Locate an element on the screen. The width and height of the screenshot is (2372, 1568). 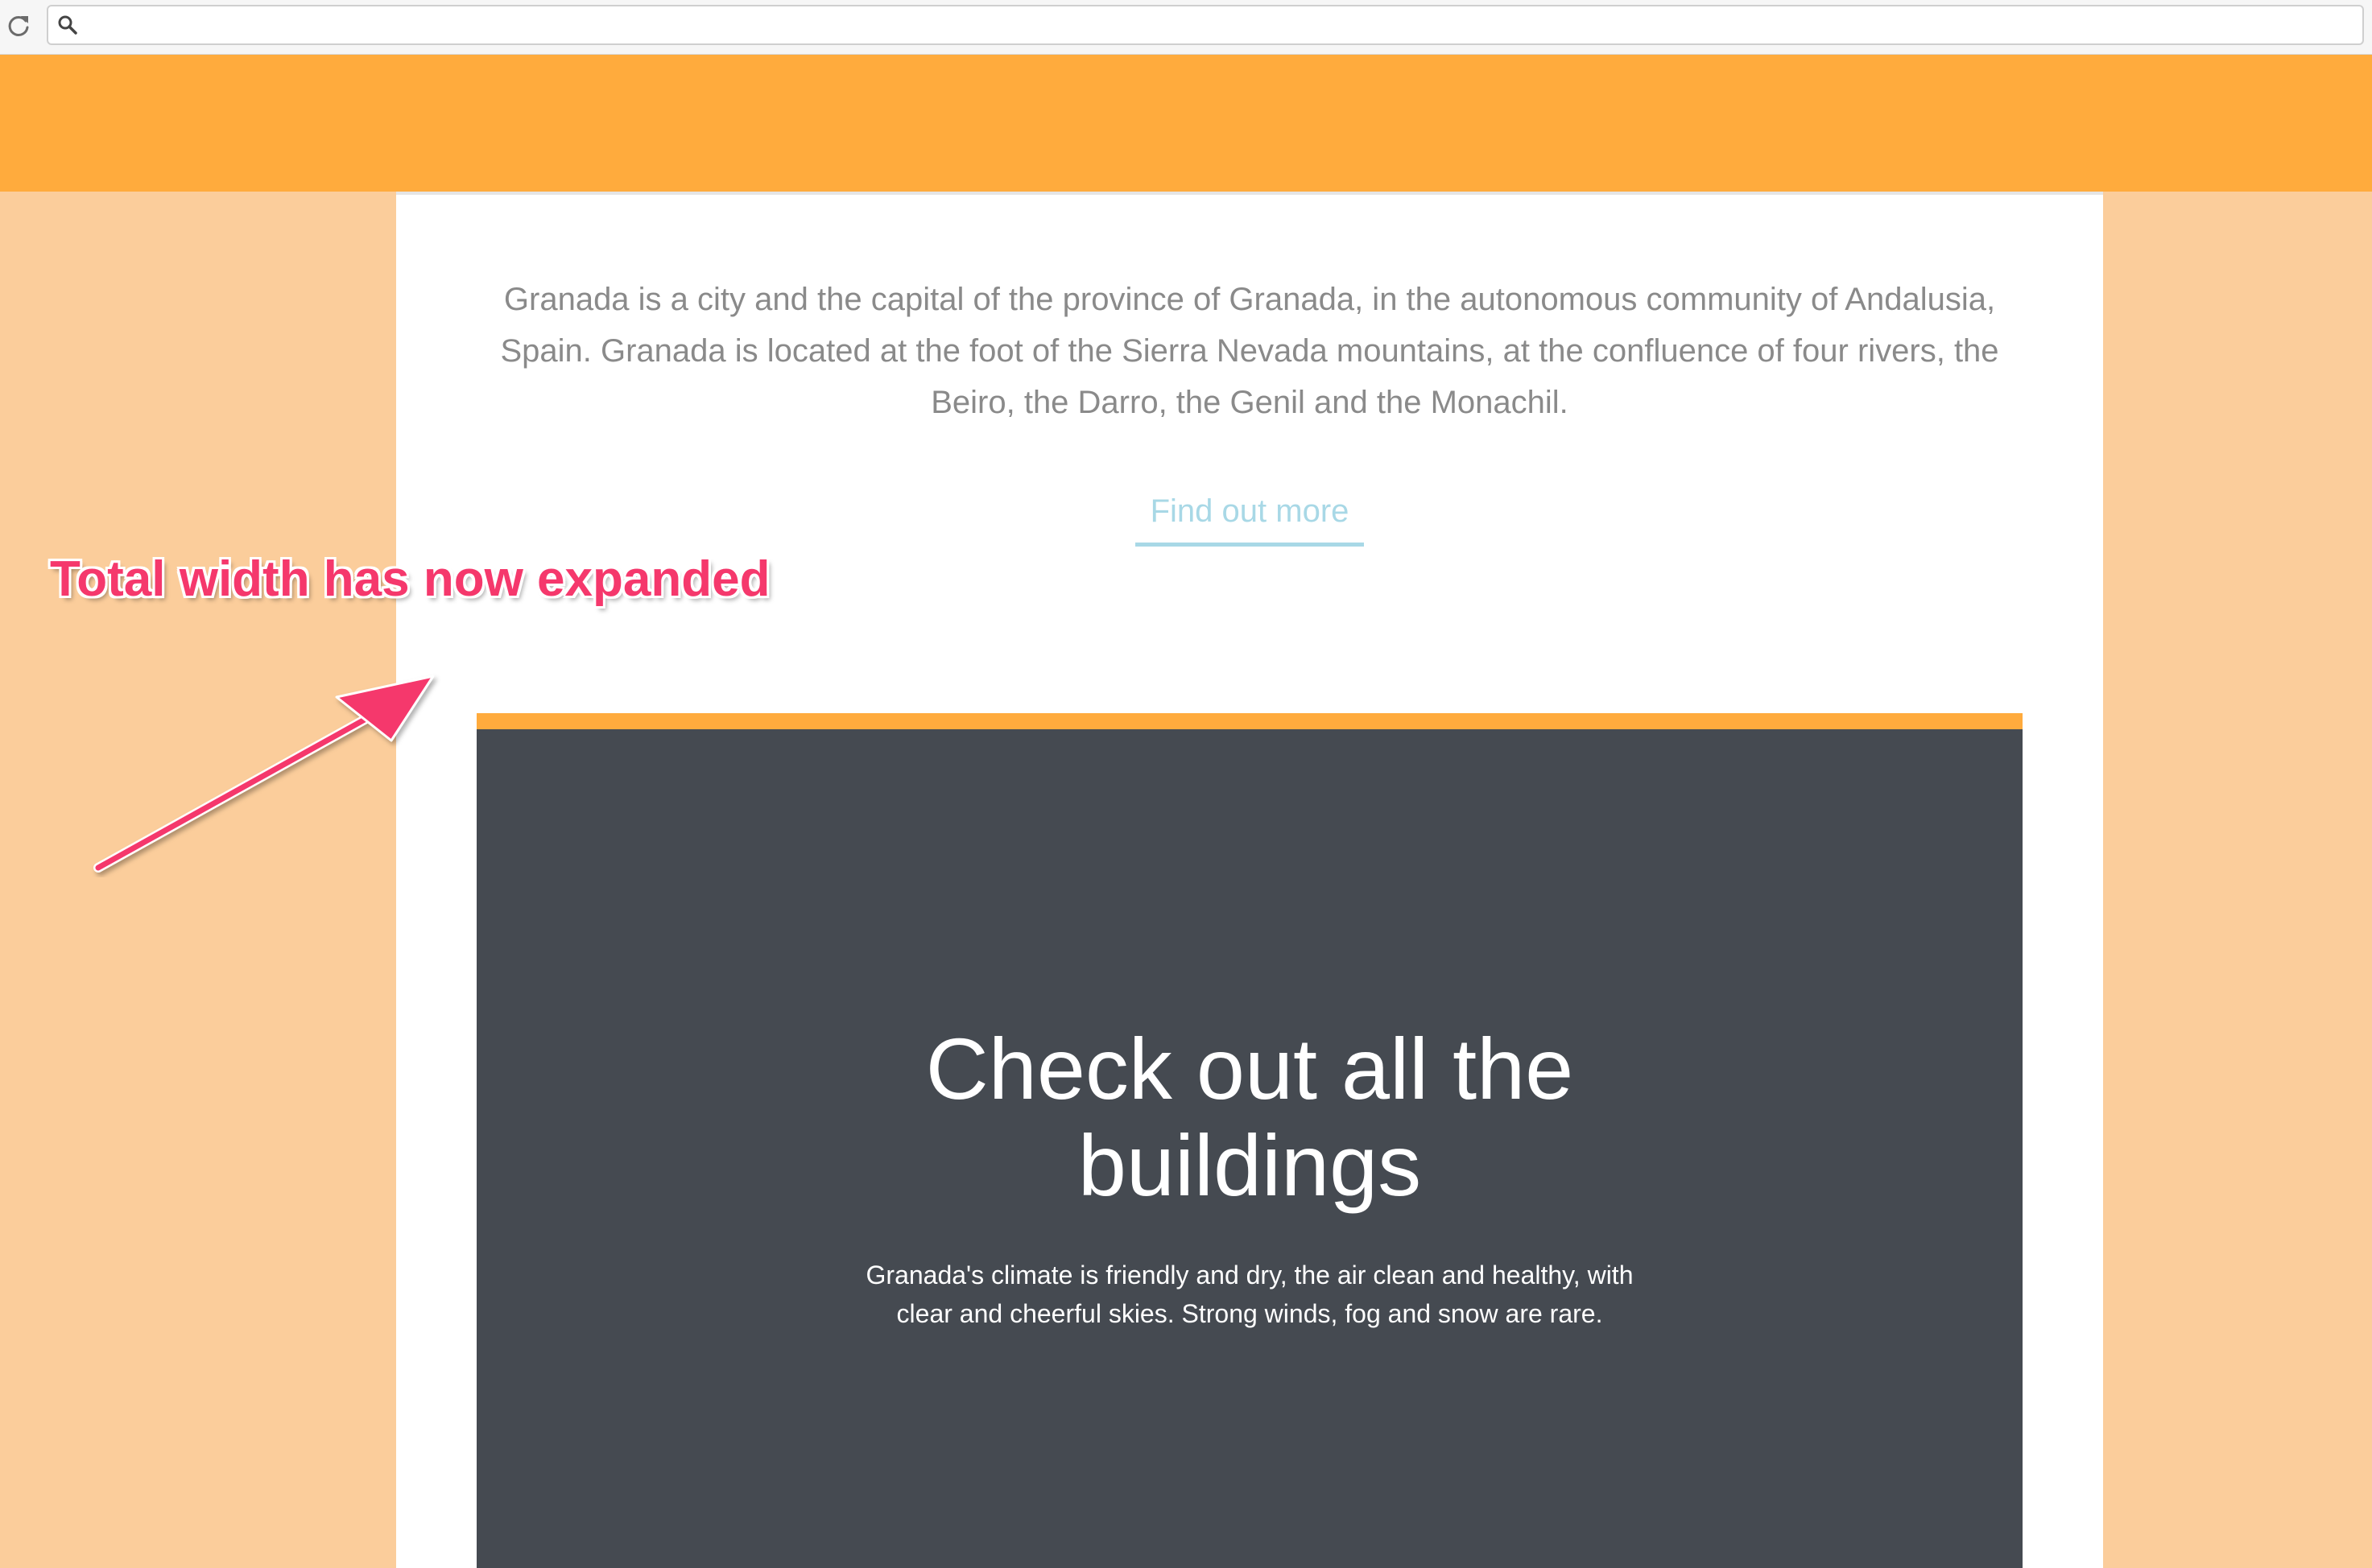
browser-toolbar is located at coordinates (1186, 27).